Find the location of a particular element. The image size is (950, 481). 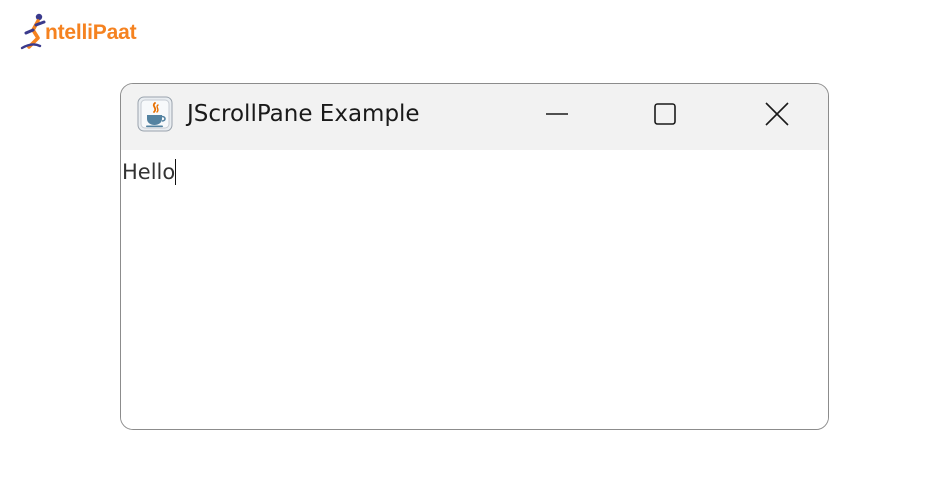

text-area-content: Hello is located at coordinates (149, 172).